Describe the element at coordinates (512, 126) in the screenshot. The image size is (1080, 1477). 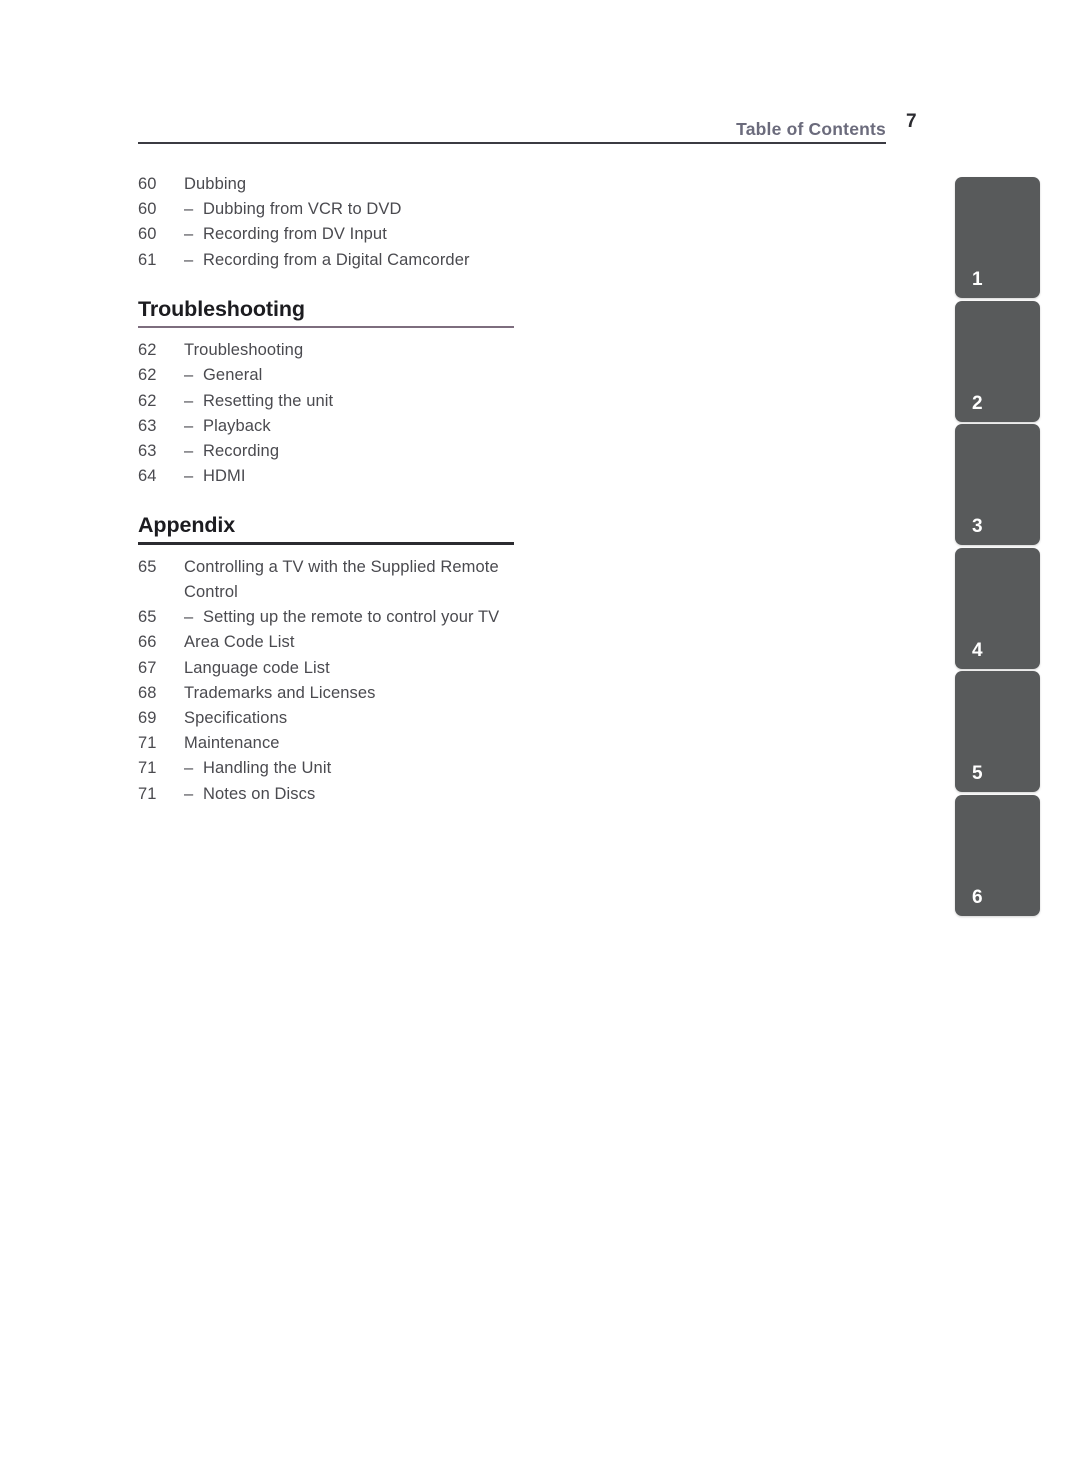
I see `page-header: Table of Contents` at that location.